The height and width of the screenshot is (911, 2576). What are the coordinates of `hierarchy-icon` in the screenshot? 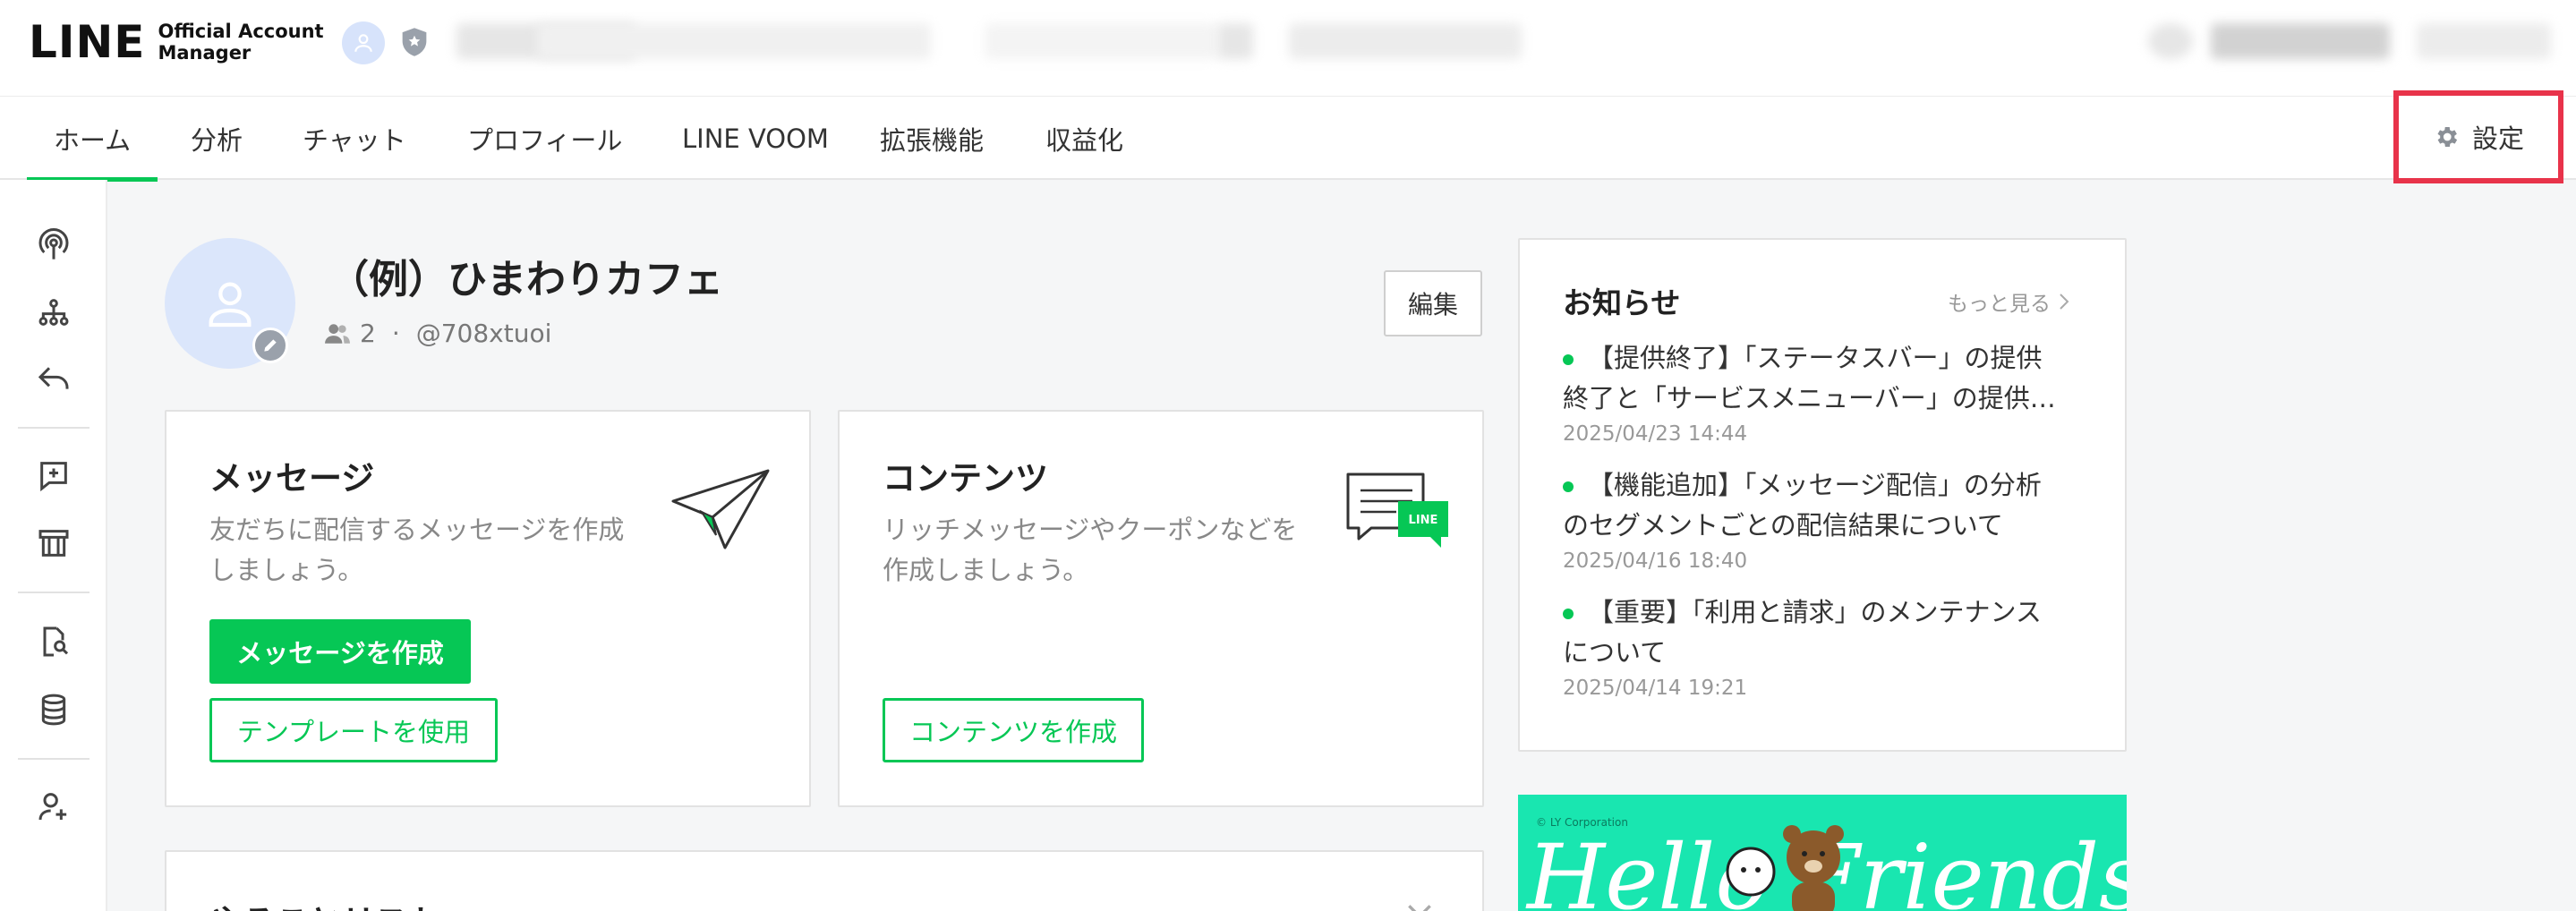 It's located at (53, 312).